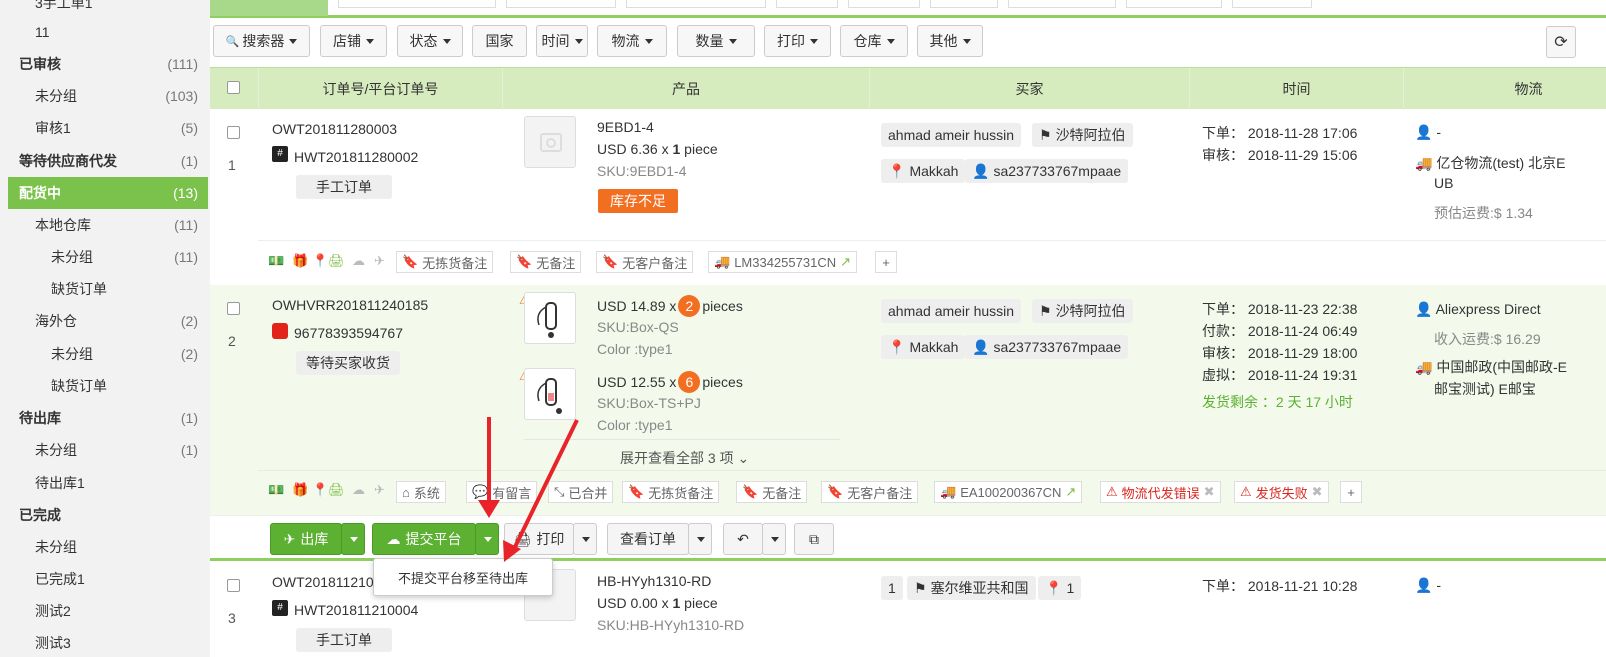 The width and height of the screenshot is (1606, 657). What do you see at coordinates (108, 547) in the screenshot?
I see `sidebar-item: 未分组` at bounding box center [108, 547].